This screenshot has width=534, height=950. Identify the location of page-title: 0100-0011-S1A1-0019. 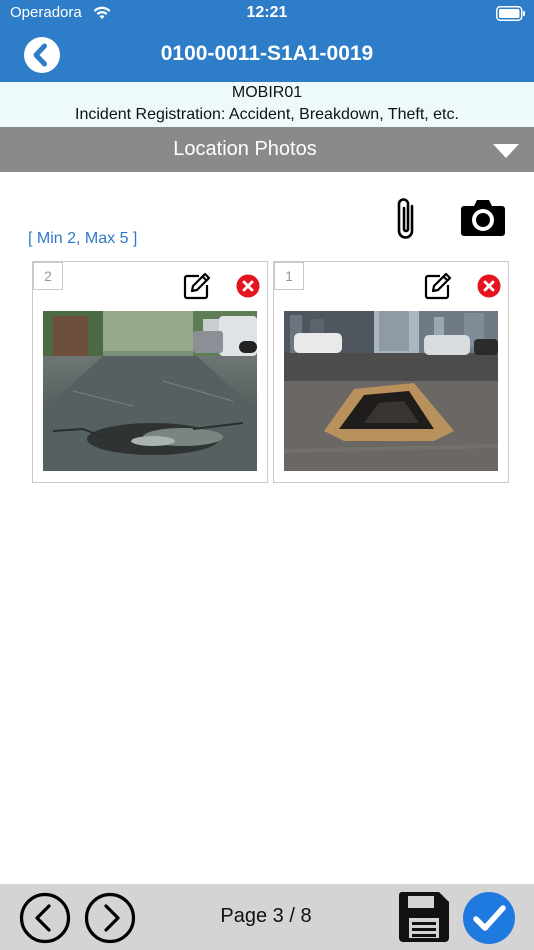
(267, 53).